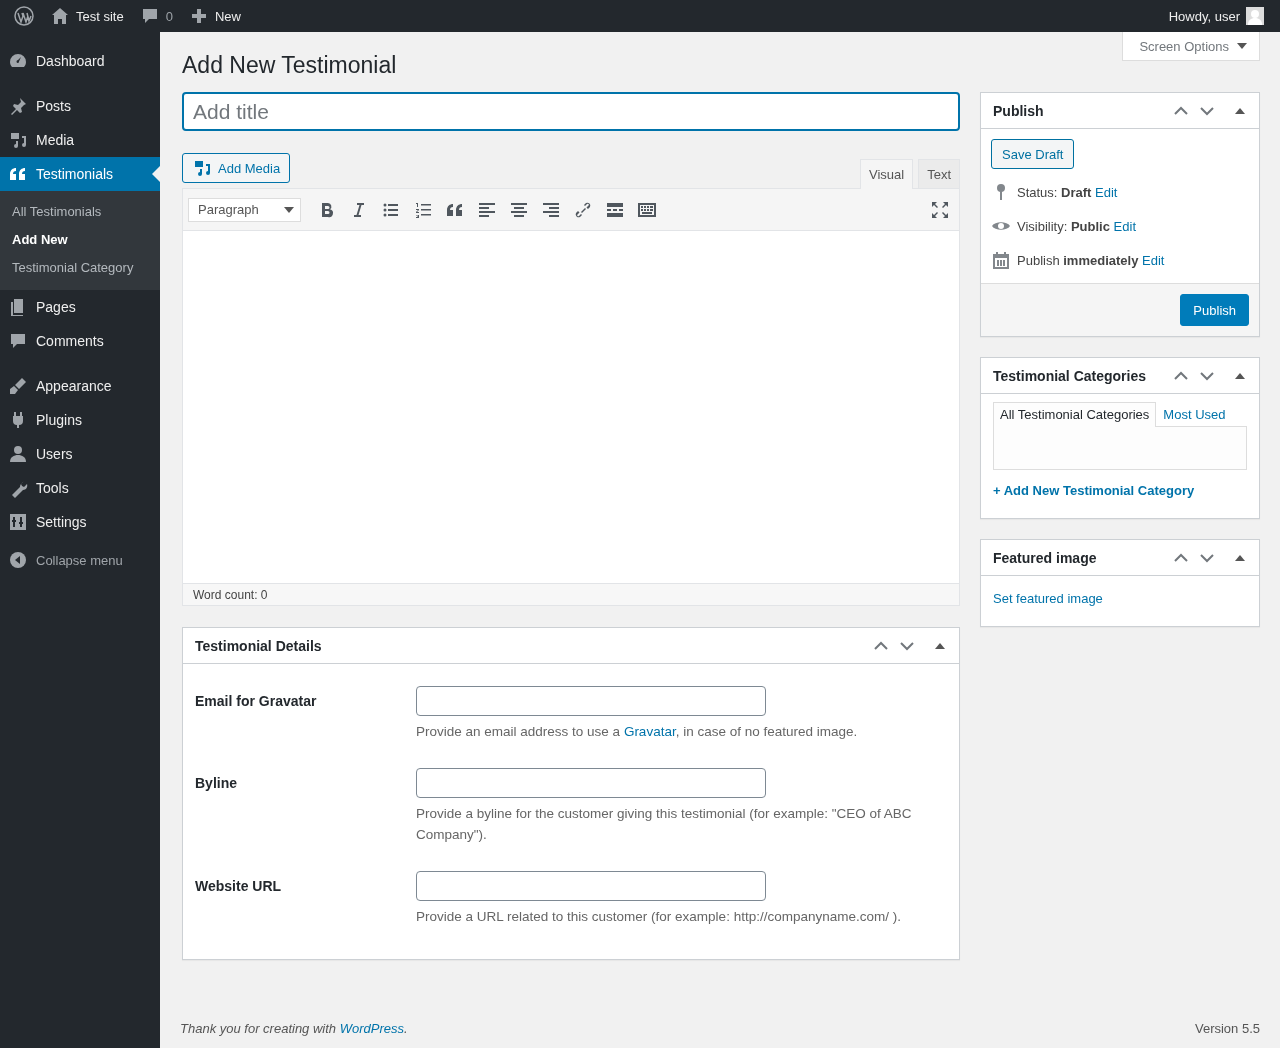  I want to click on account-link: Howdy, user, so click(1216, 16).